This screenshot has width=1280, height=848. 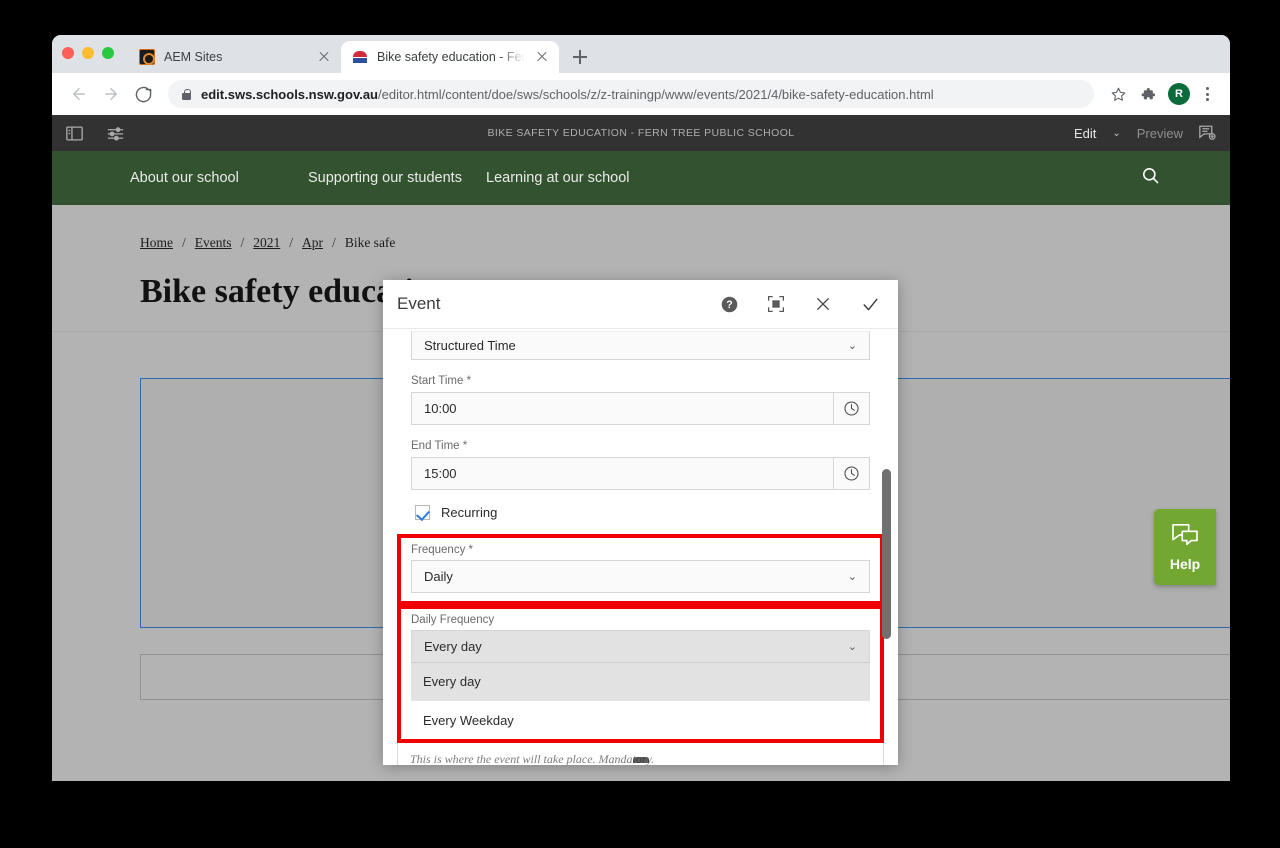 What do you see at coordinates (1185, 537) in the screenshot?
I see `chat-bubbles-icon` at bounding box center [1185, 537].